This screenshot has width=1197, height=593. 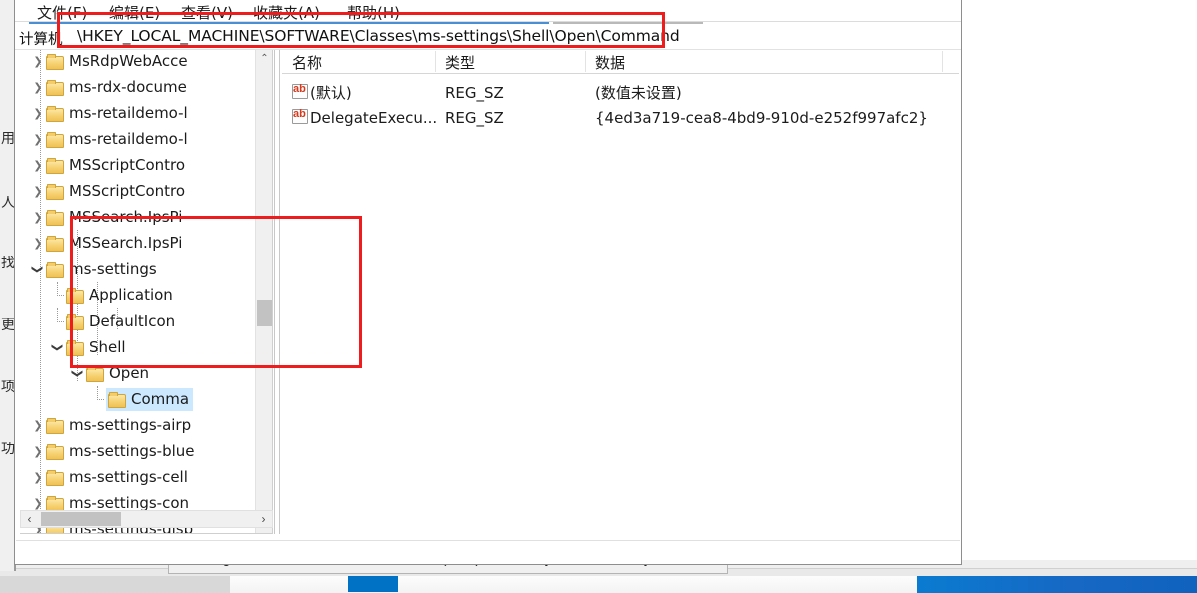 I want to click on scroll-right-icon: ›, so click(x=263, y=519).